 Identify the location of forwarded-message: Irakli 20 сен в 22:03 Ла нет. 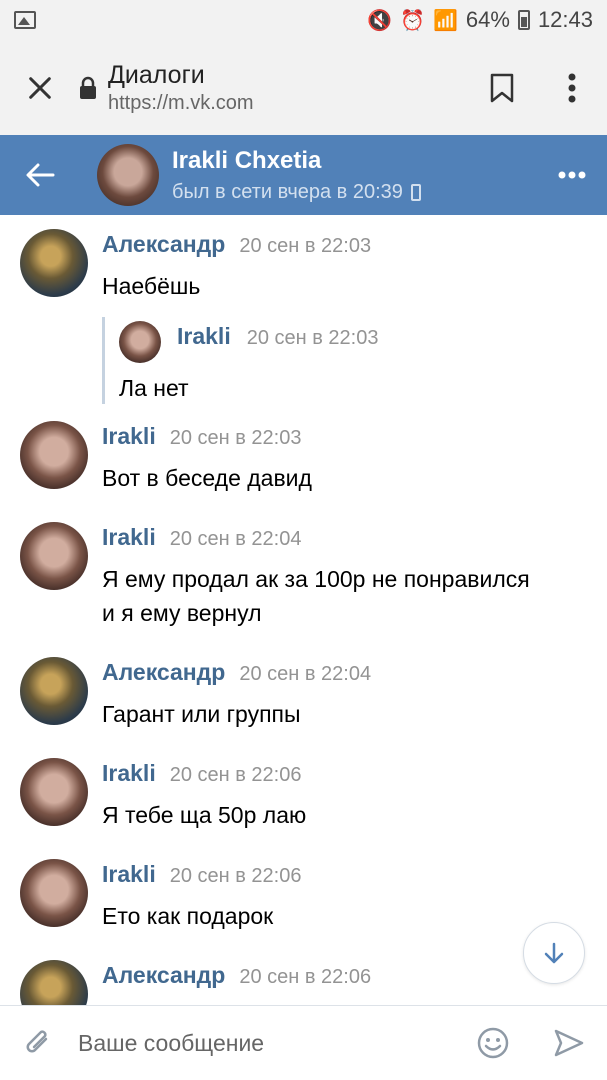
(252, 360).